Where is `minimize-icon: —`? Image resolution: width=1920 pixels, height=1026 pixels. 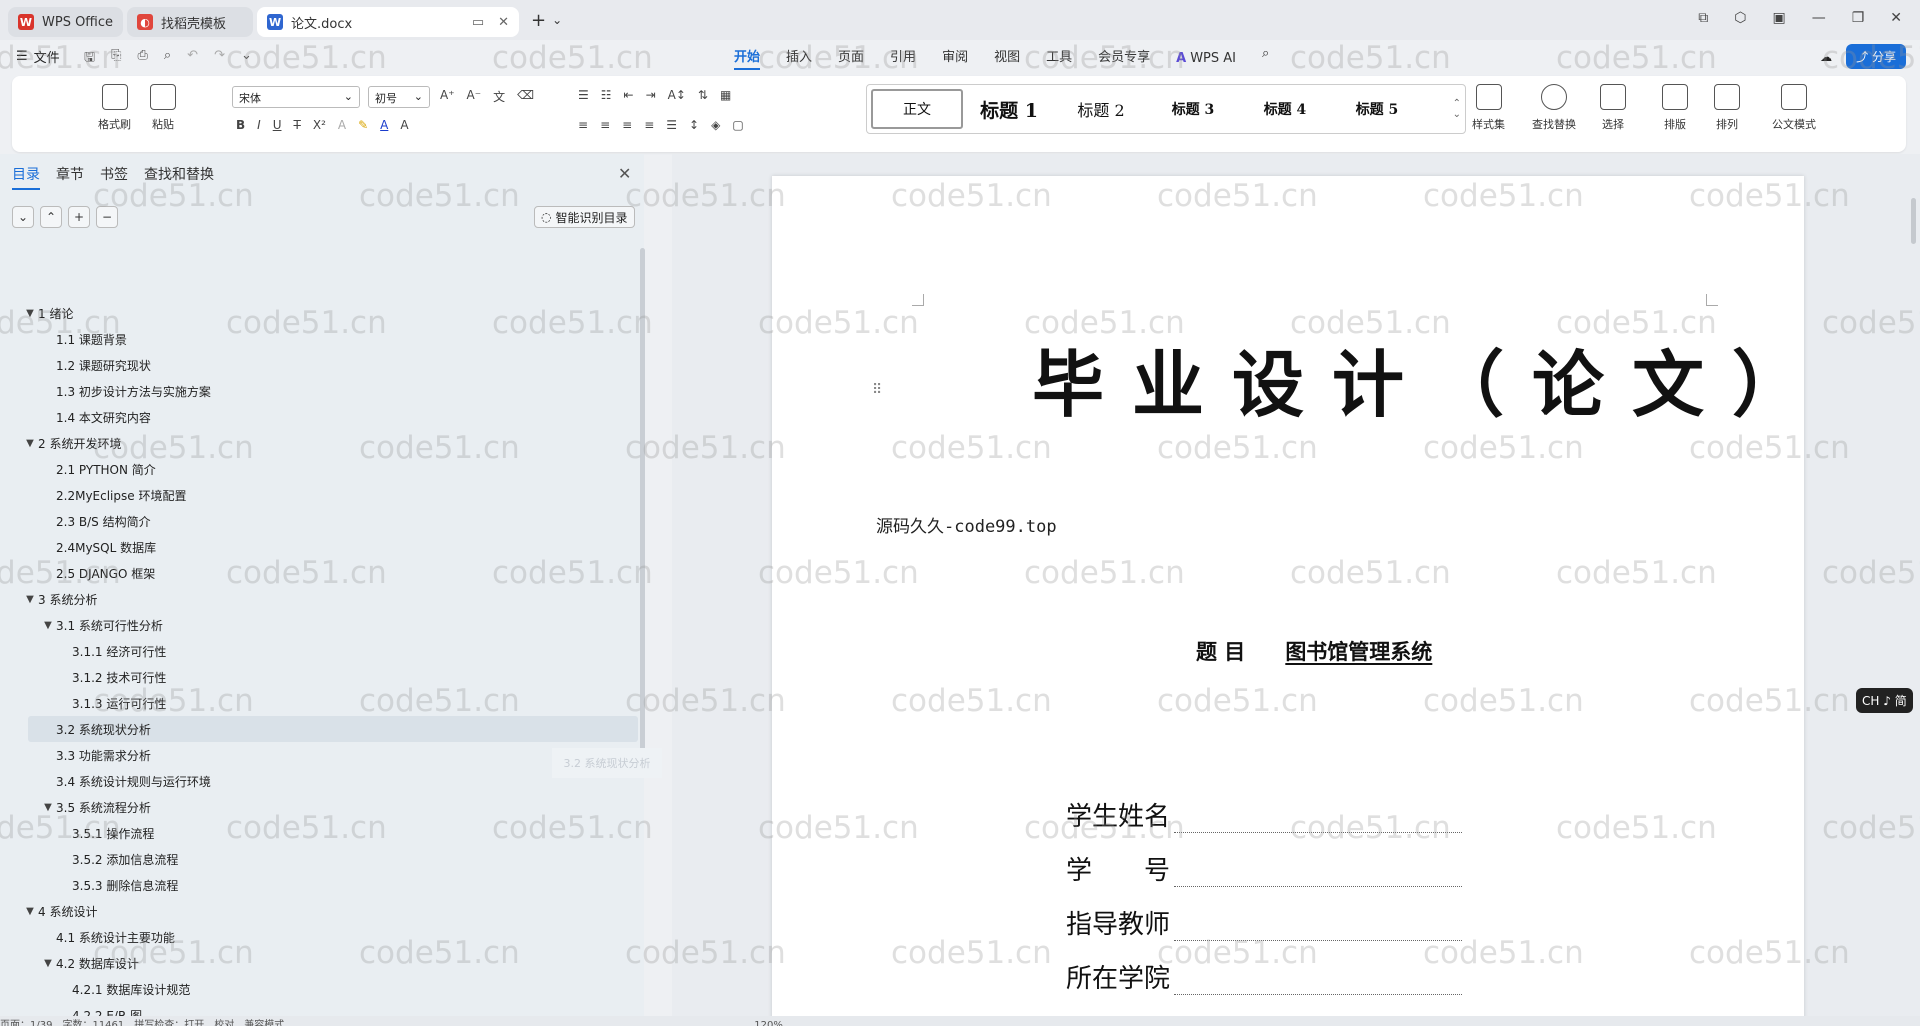 minimize-icon: — is located at coordinates (1819, 18).